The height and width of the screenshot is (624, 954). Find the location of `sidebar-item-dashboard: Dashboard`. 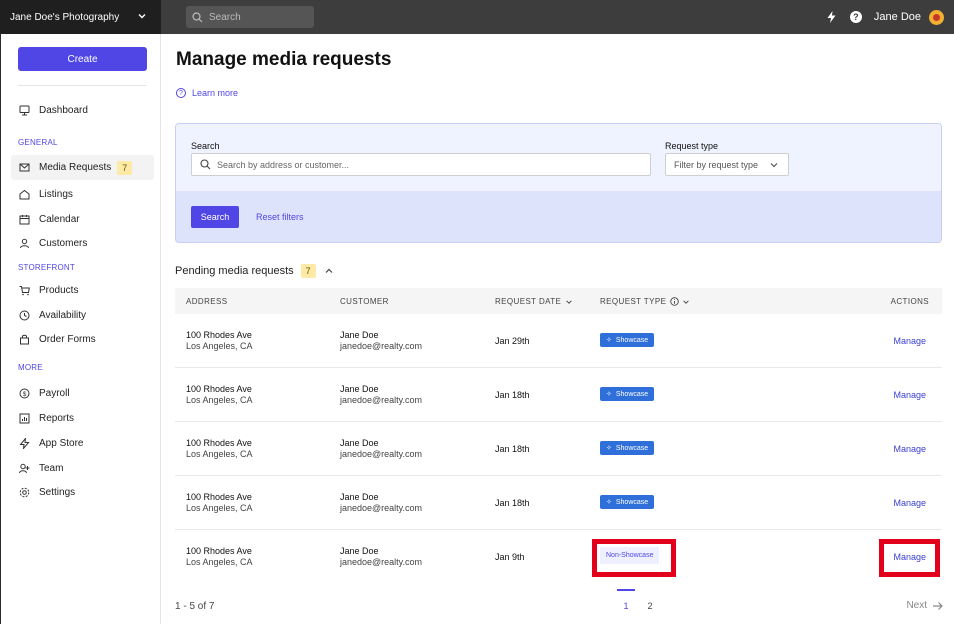

sidebar-item-dashboard: Dashboard is located at coordinates (82, 110).